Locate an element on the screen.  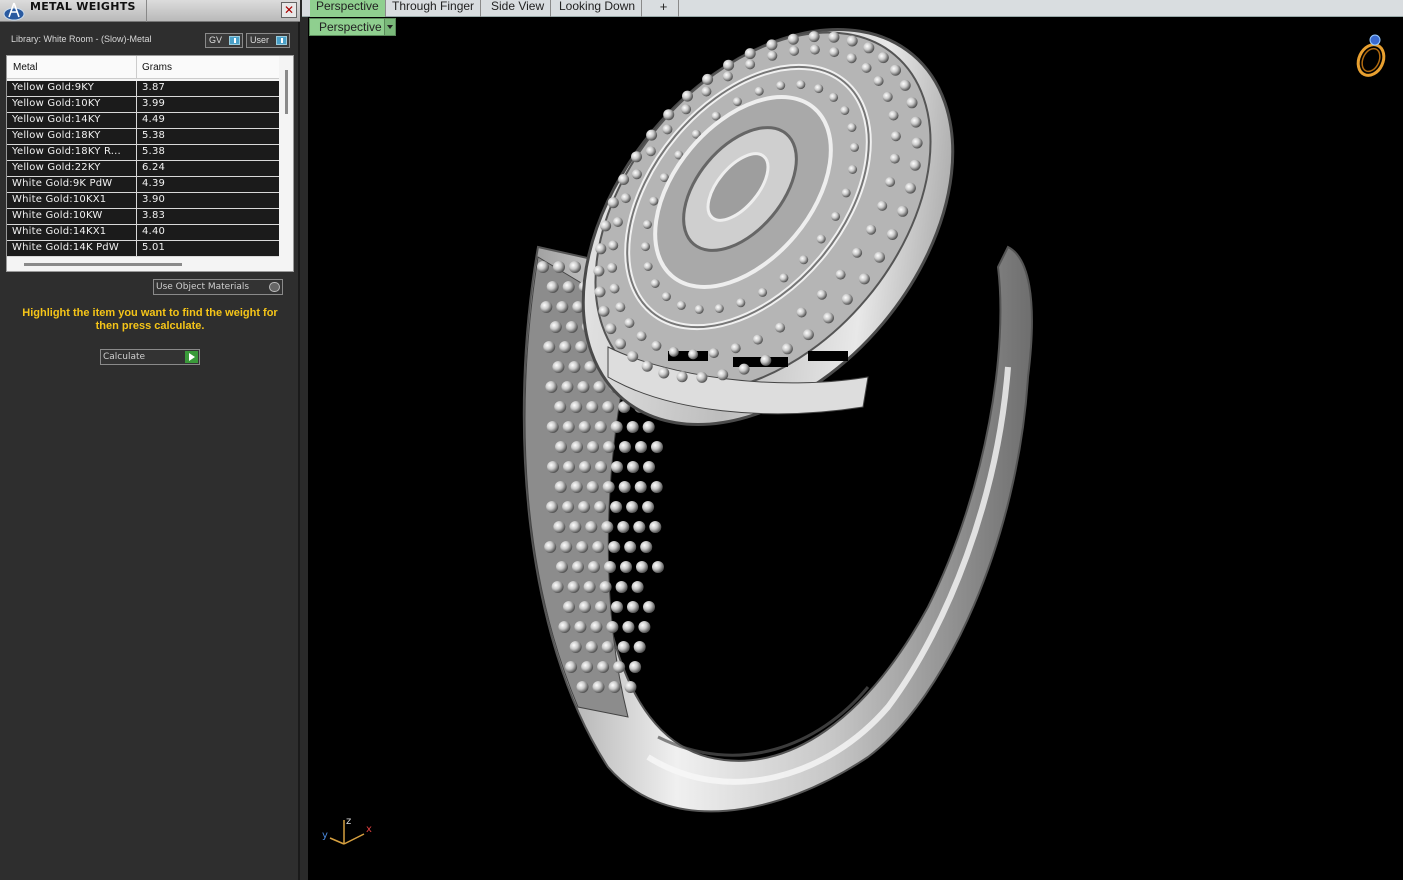
calculate-button: Calculate is located at coordinates (150, 357).